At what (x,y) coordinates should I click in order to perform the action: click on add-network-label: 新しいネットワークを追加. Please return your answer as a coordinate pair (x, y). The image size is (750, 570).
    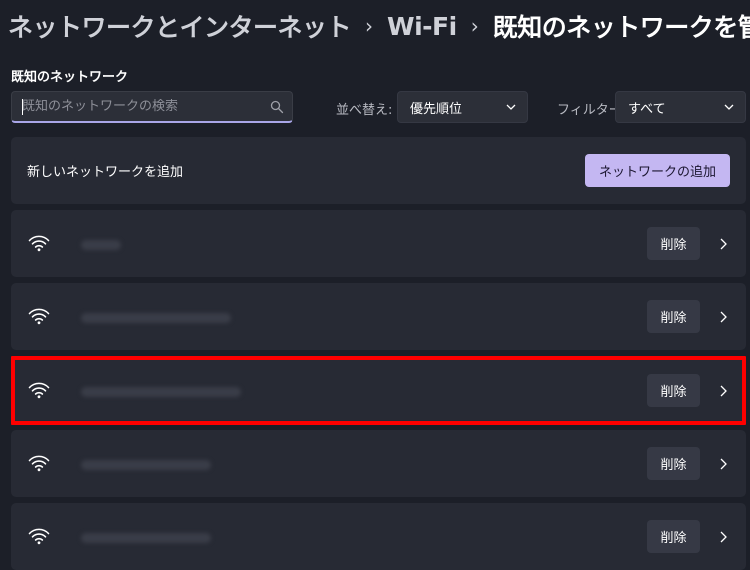
    Looking at the image, I should click on (105, 172).